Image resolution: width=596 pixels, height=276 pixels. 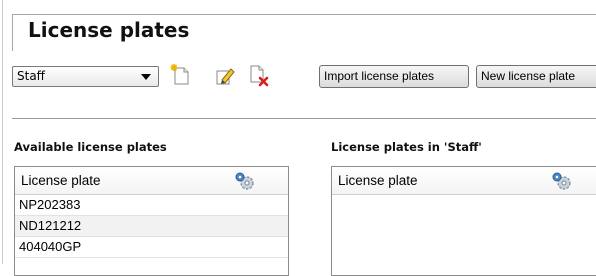 I want to click on group-dropdown: Staff, so click(x=85, y=76).